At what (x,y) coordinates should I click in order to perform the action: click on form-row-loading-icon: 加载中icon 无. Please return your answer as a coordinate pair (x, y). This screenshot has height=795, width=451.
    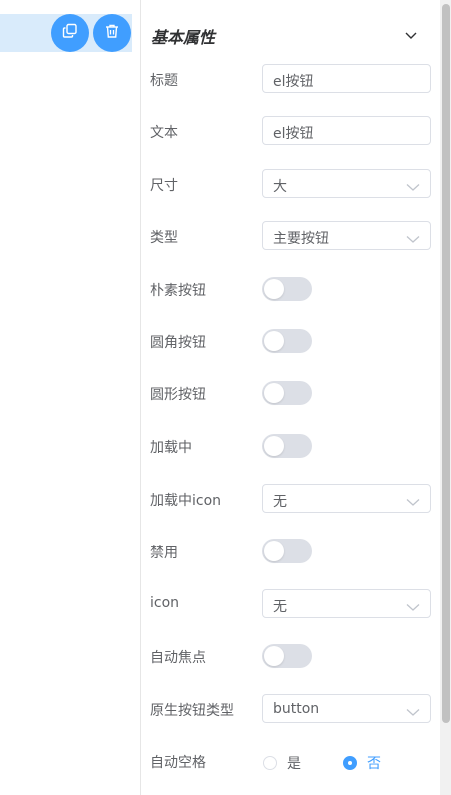
    Looking at the image, I should click on (290, 499).